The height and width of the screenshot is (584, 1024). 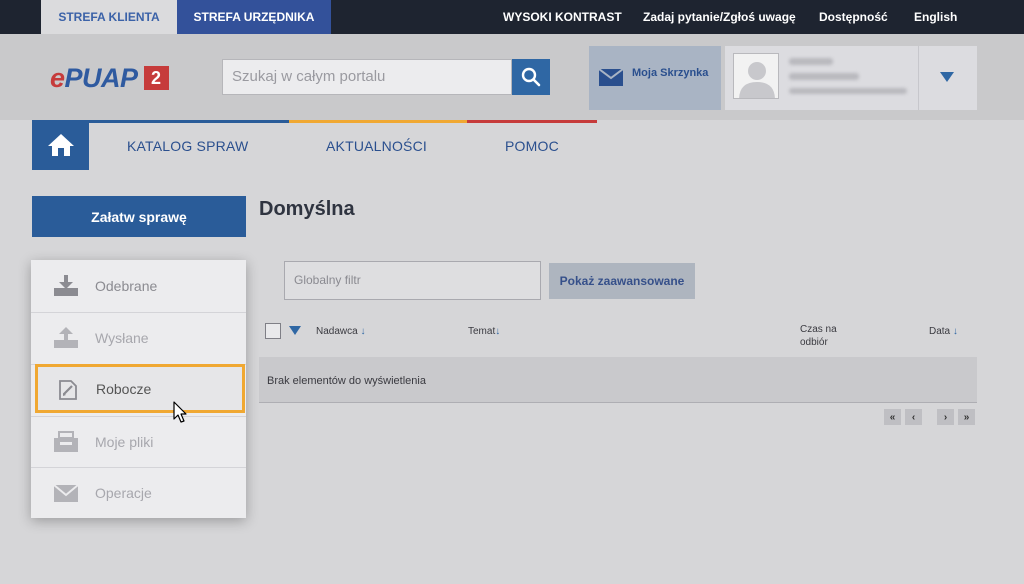 What do you see at coordinates (138, 286) in the screenshot?
I see `menu-item-received: Odebrane` at bounding box center [138, 286].